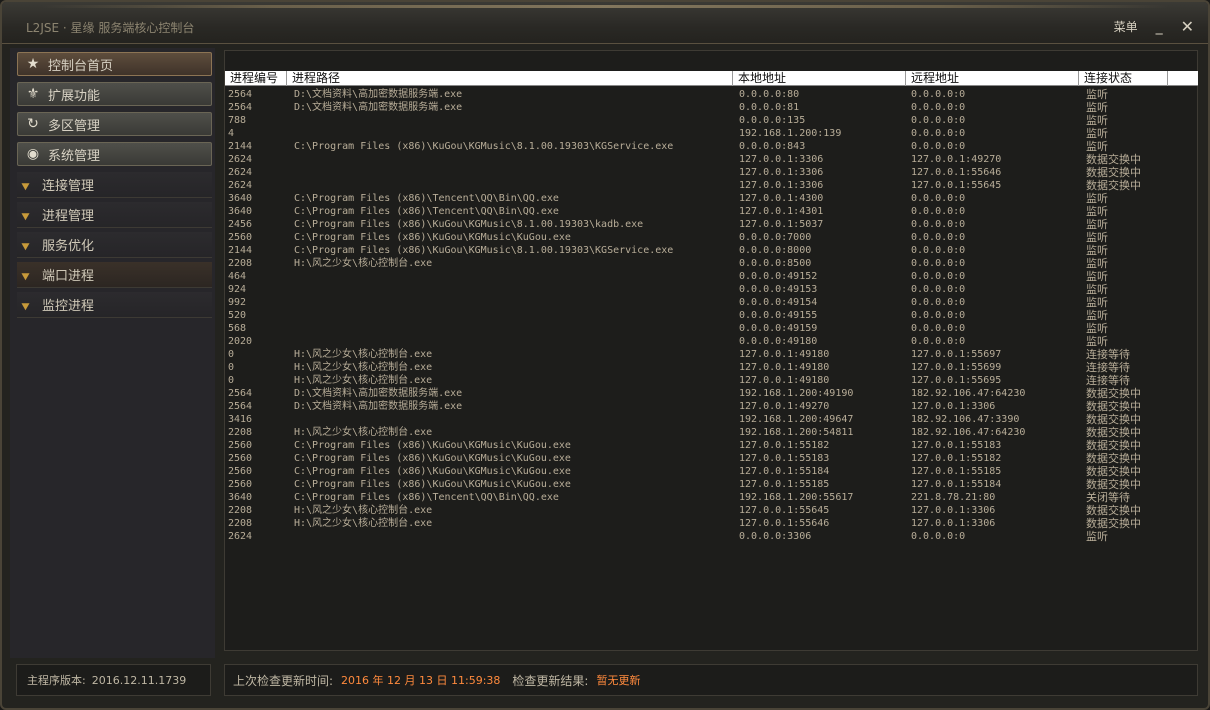 The width and height of the screenshot is (1210, 710). What do you see at coordinates (378, 406) in the screenshot?
I see `cell-path: D:\文档资料\高加密数据服务端.exe` at bounding box center [378, 406].